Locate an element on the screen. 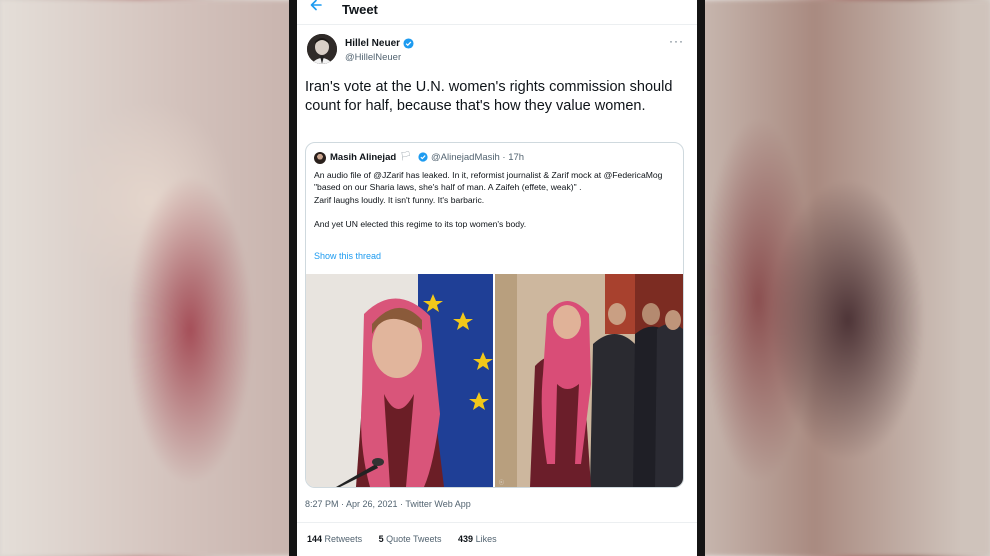  more-options-icon: ··· is located at coordinates (676, 41).